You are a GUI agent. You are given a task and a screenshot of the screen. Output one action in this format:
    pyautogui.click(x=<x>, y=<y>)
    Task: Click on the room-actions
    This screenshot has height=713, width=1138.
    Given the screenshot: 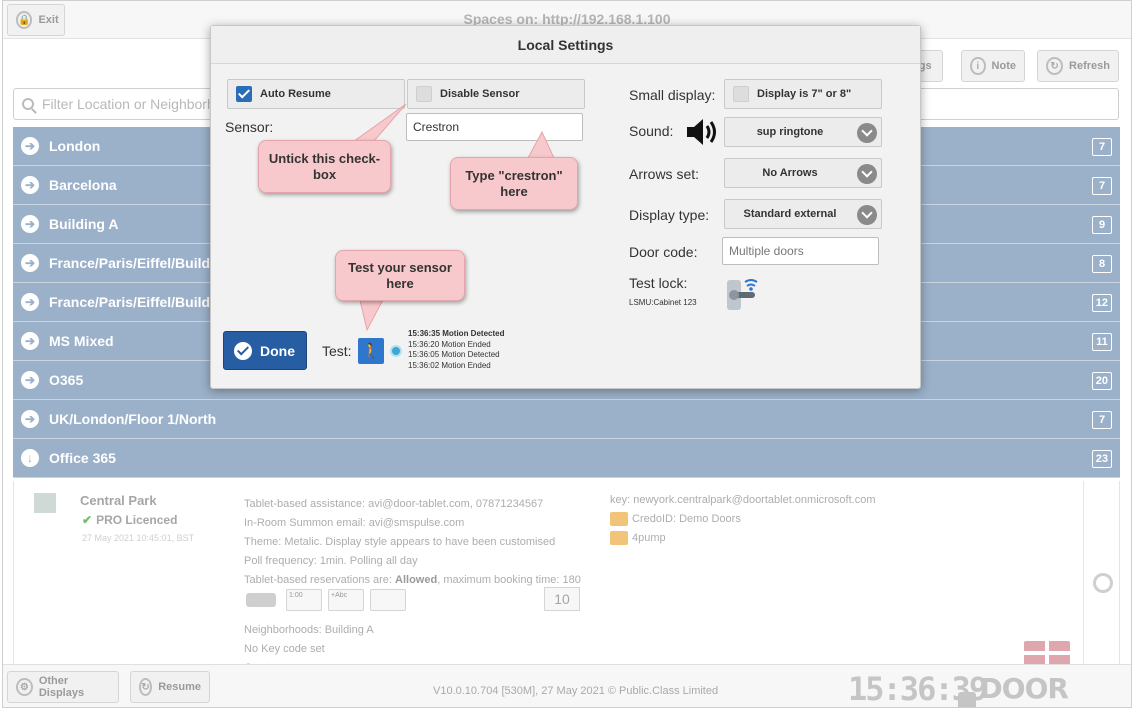 What is the action you would take?
    pyautogui.click(x=1101, y=573)
    